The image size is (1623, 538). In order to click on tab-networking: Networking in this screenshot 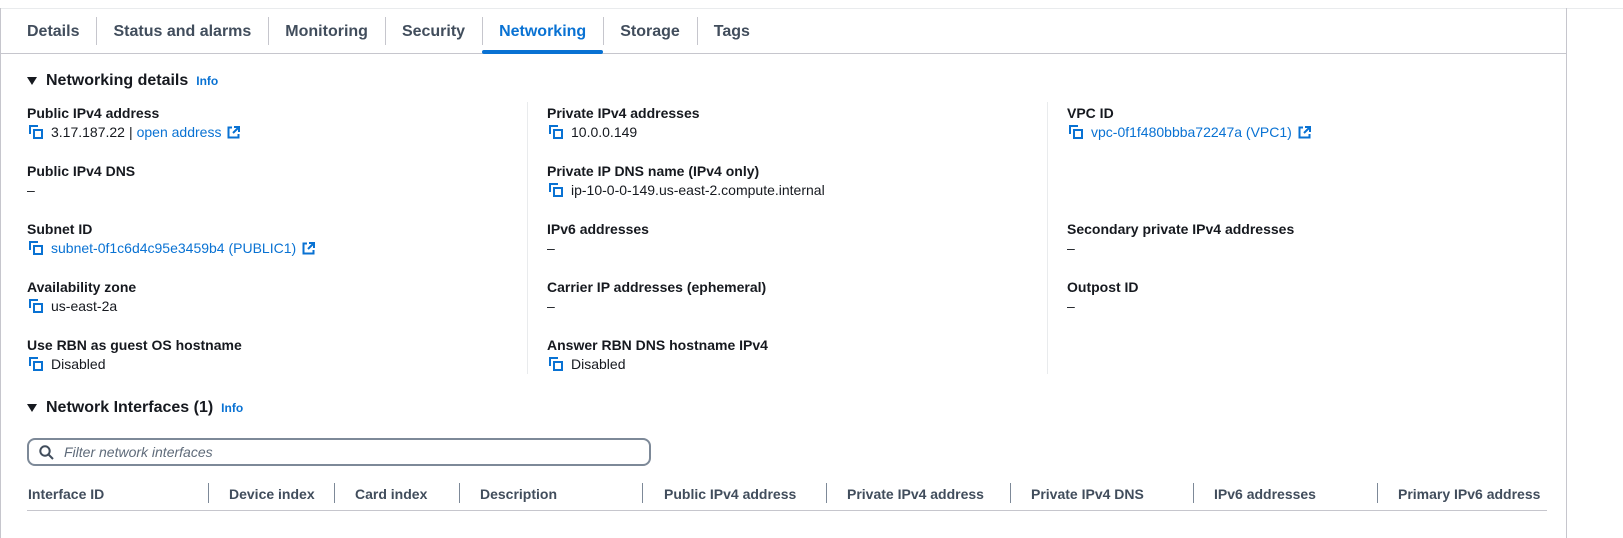, I will do `click(543, 32)`.